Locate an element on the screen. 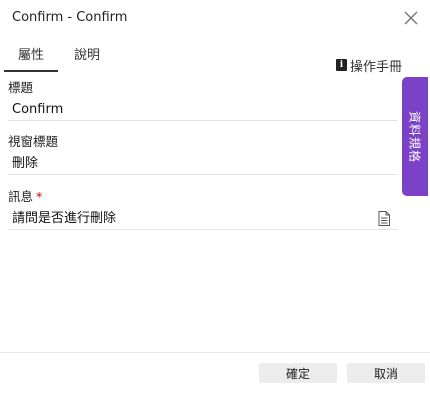 The image size is (430, 405). message-input: 請問是否進行刪除 is located at coordinates (203, 219).